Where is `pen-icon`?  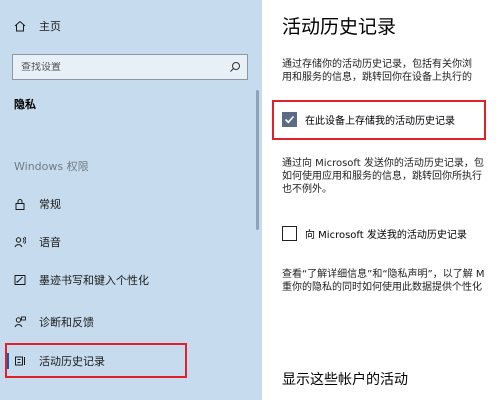 pen-icon is located at coordinates (20, 280).